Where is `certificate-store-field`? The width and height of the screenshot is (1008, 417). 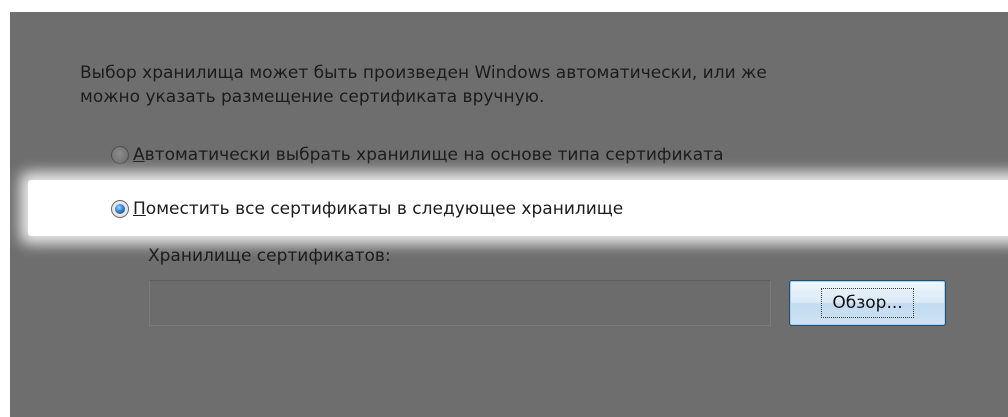 certificate-store-field is located at coordinates (460, 303).